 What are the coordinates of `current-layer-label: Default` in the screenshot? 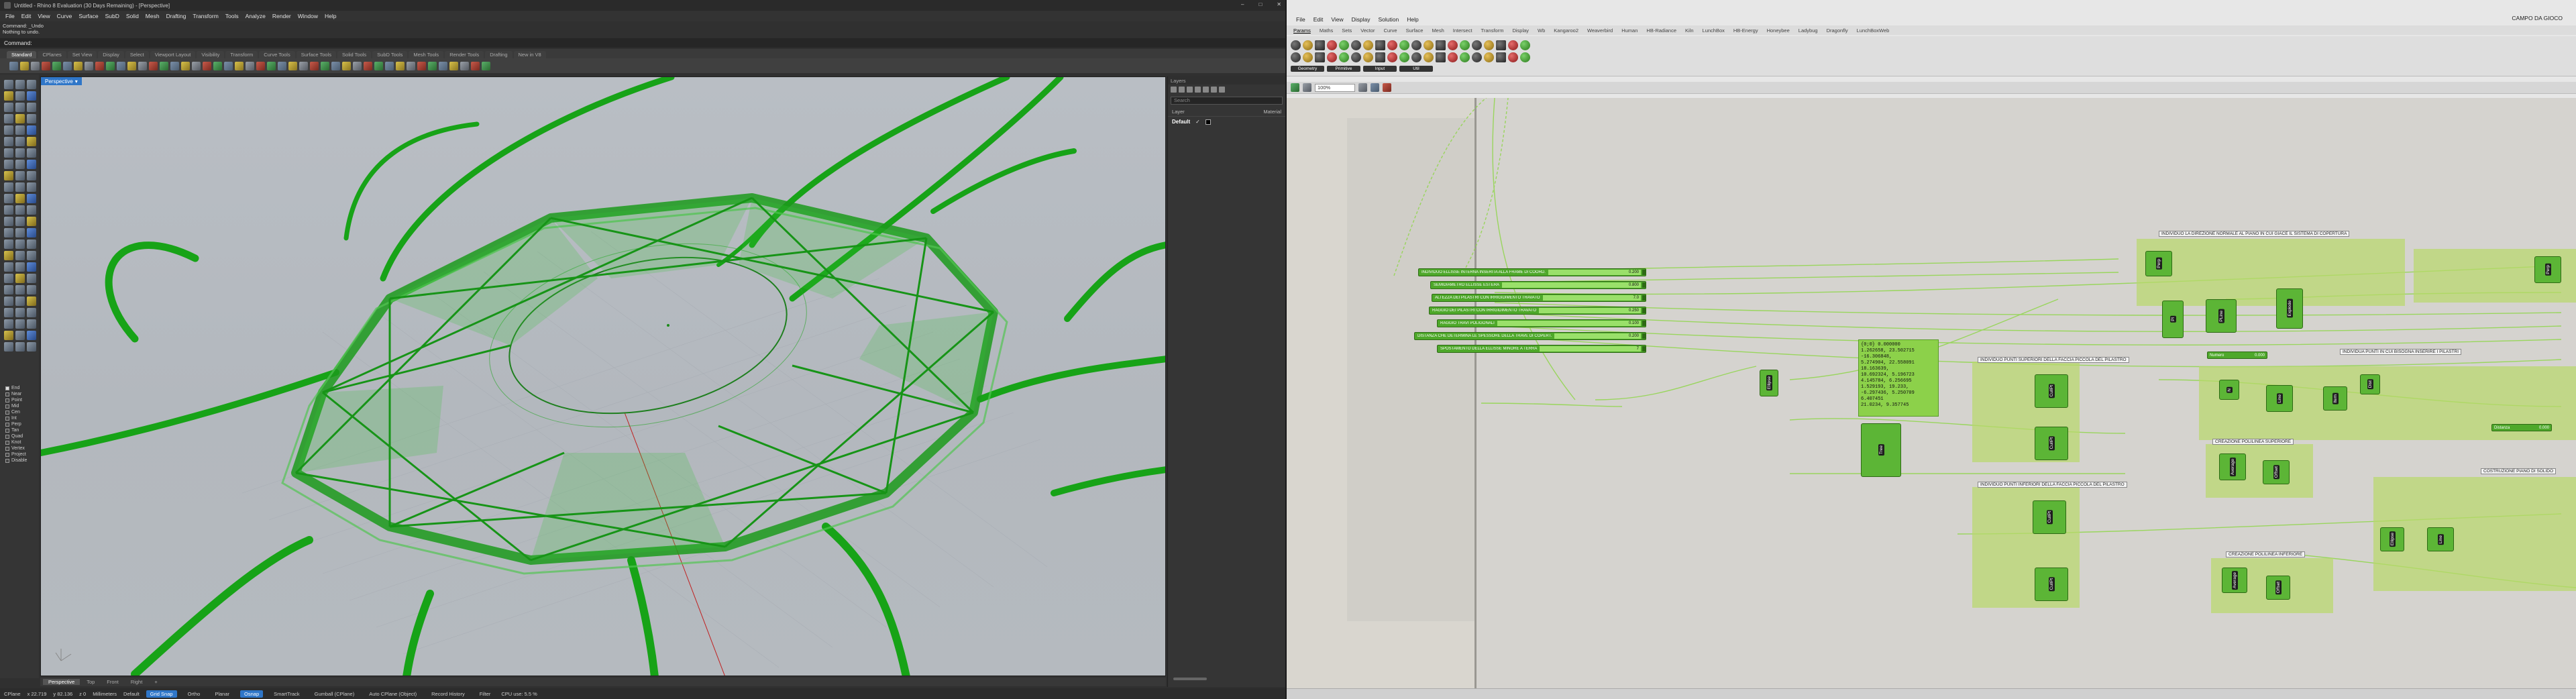 It's located at (131, 694).